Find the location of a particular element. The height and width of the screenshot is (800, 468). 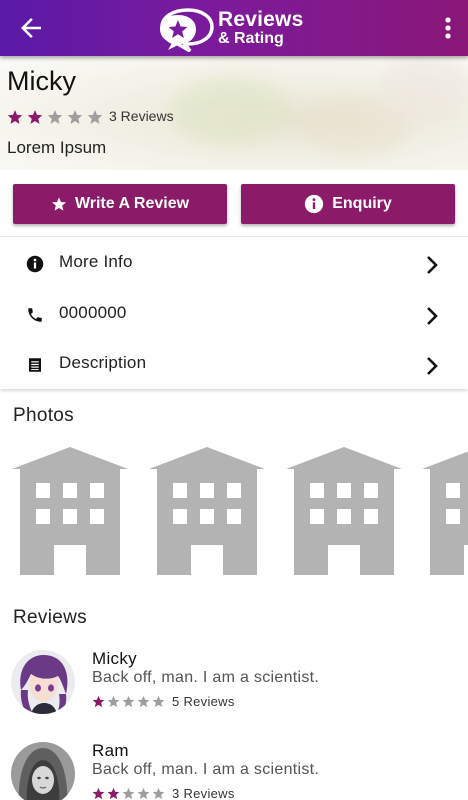

info-circle-icon is located at coordinates (314, 204).